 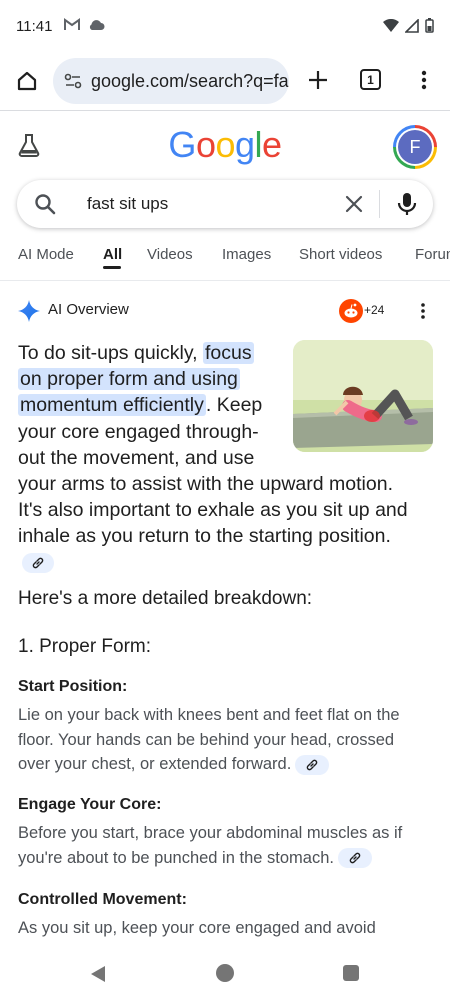 What do you see at coordinates (73, 81) in the screenshot?
I see `site-settings-icon` at bounding box center [73, 81].